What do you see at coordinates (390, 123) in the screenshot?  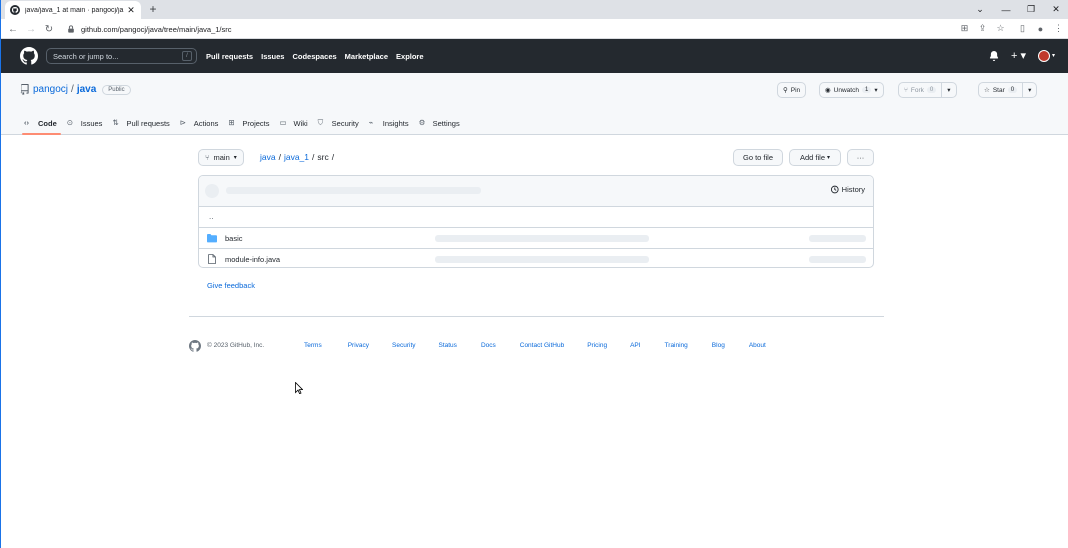 I see `tab-insights: ⌁ Insights` at bounding box center [390, 123].